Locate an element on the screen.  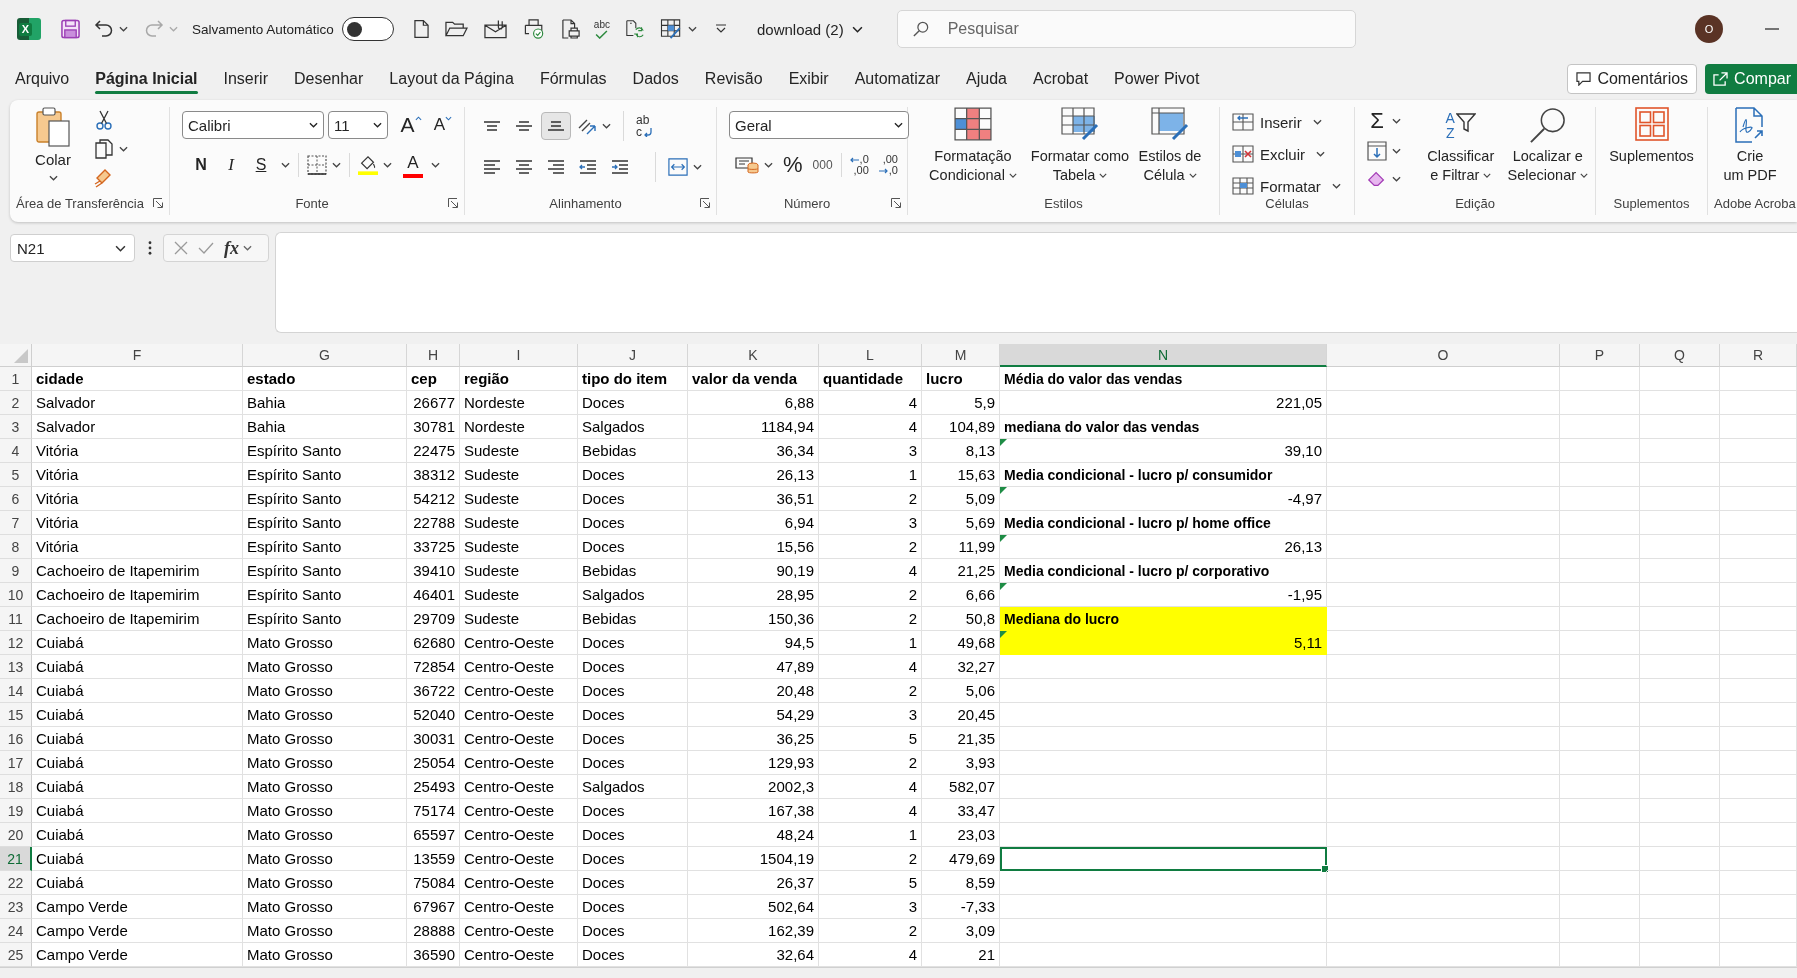
formula-input is located at coordinates (1036, 282).